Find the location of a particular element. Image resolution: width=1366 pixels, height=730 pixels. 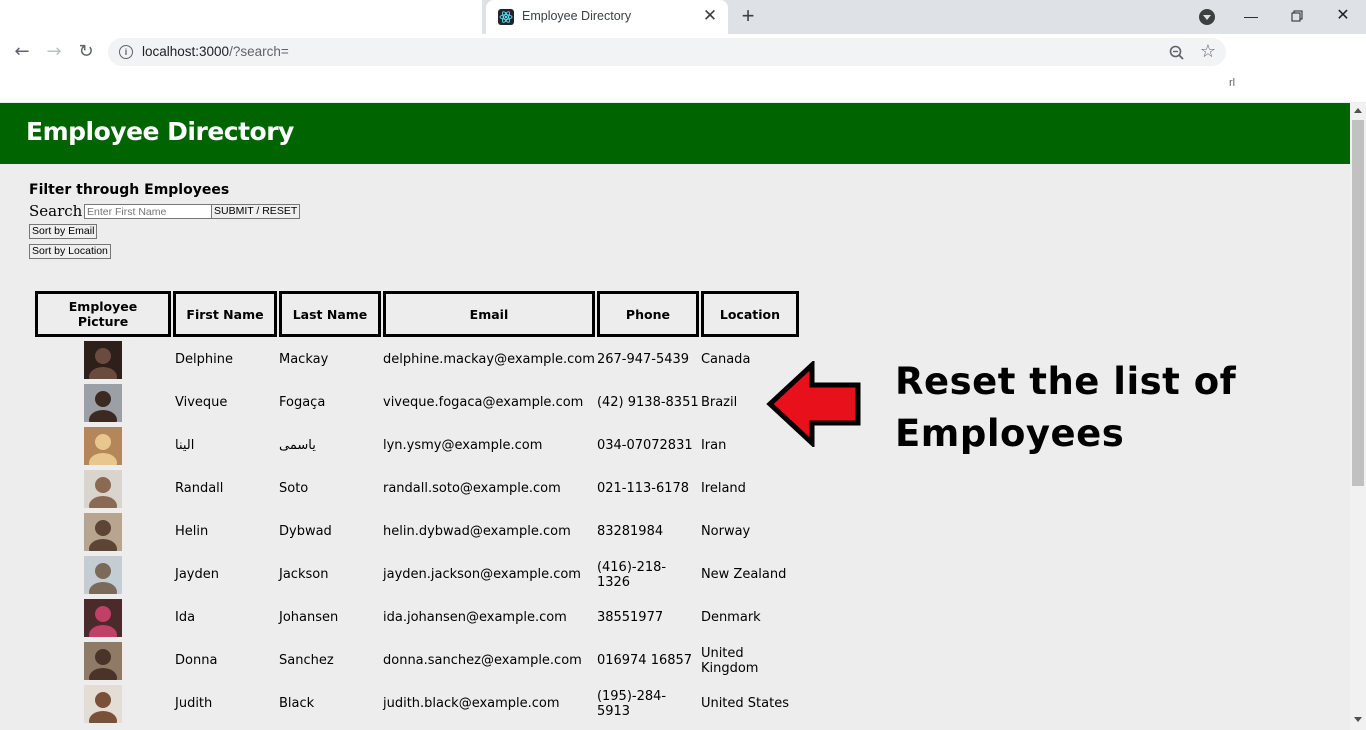

first-name-cell: Jayden is located at coordinates (197, 574).